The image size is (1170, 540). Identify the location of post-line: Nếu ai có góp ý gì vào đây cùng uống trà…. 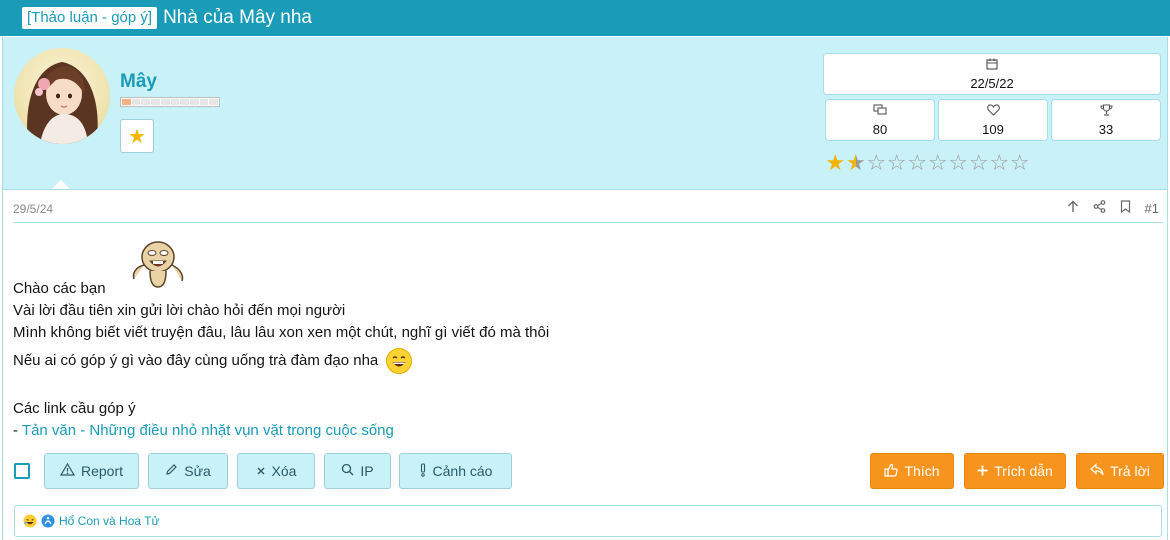
(213, 361).